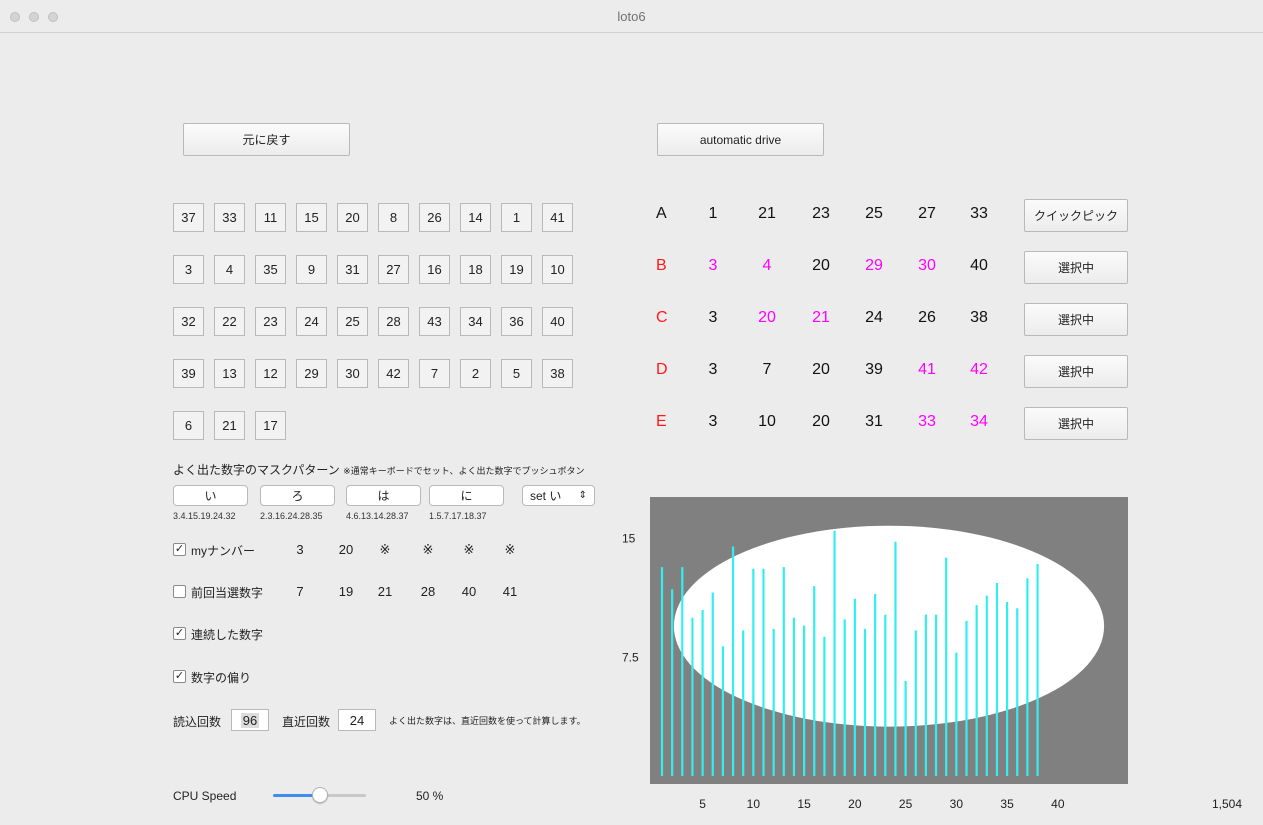 The height and width of the screenshot is (825, 1263). I want to click on number-bias-checkbox: ✓, so click(179, 676).